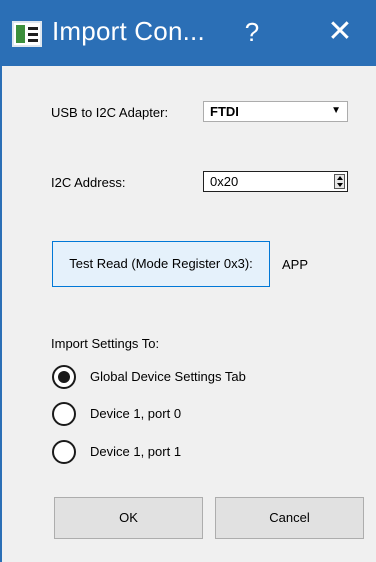 The width and height of the screenshot is (376, 562). I want to click on address-spinbox: 0x20, so click(275, 181).